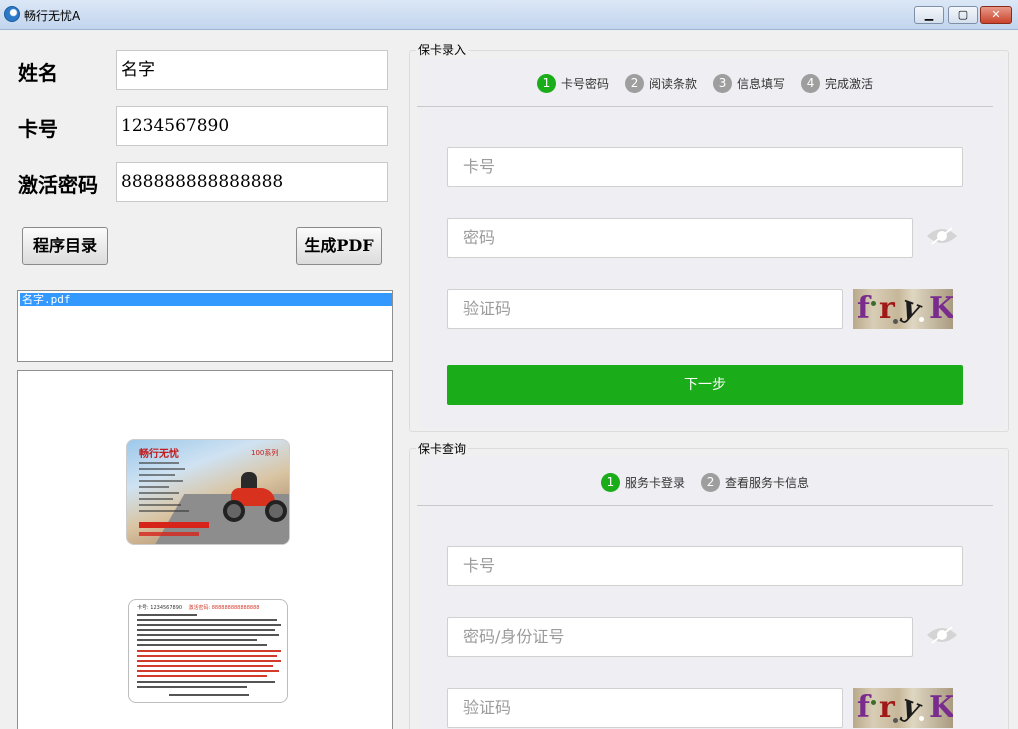 This screenshot has width=1018, height=729. What do you see at coordinates (680, 637) in the screenshot?
I see `query-password-id-input: 密码/身份证号` at bounding box center [680, 637].